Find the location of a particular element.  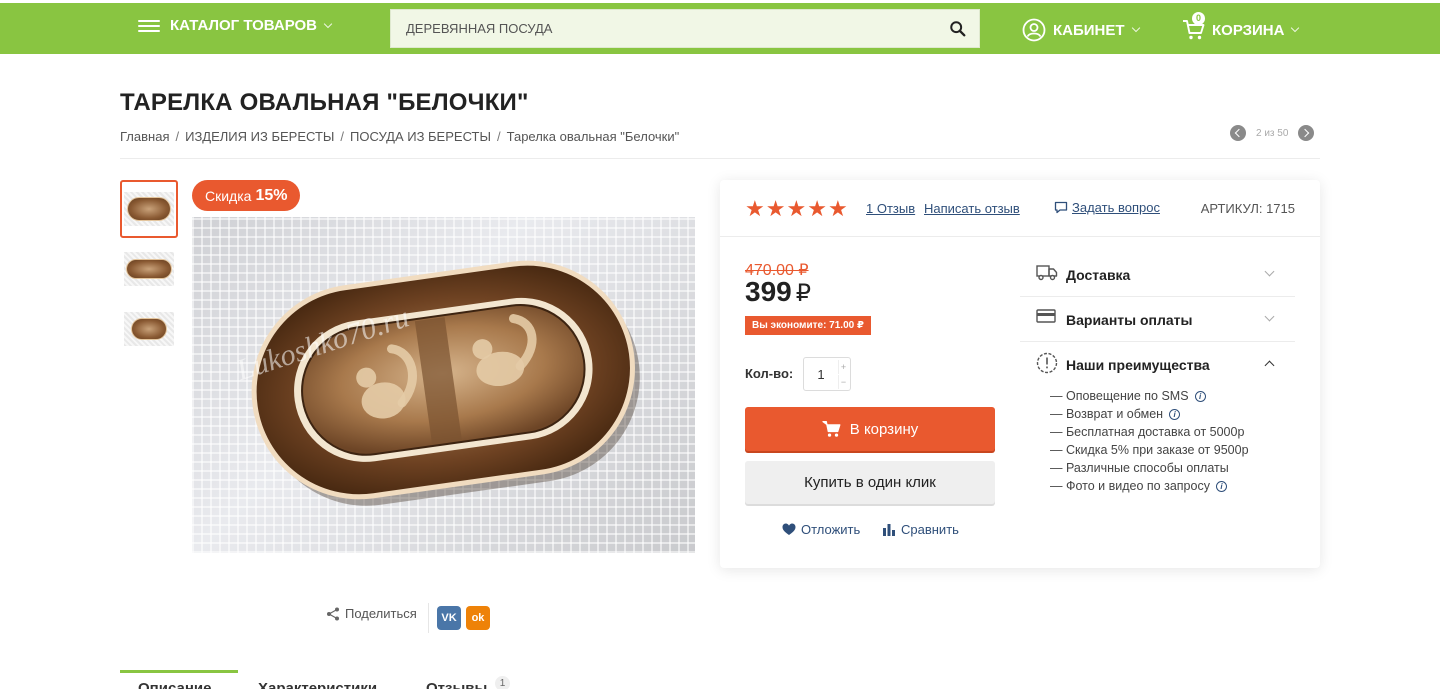

catalog-label: КАТАЛОГ ТОВАРОВ is located at coordinates (244, 25).